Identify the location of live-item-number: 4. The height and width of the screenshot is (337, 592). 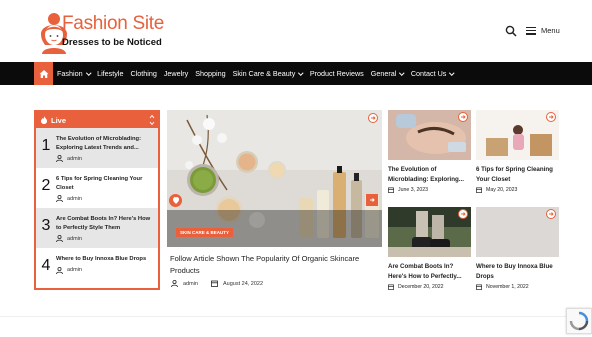
(46, 265).